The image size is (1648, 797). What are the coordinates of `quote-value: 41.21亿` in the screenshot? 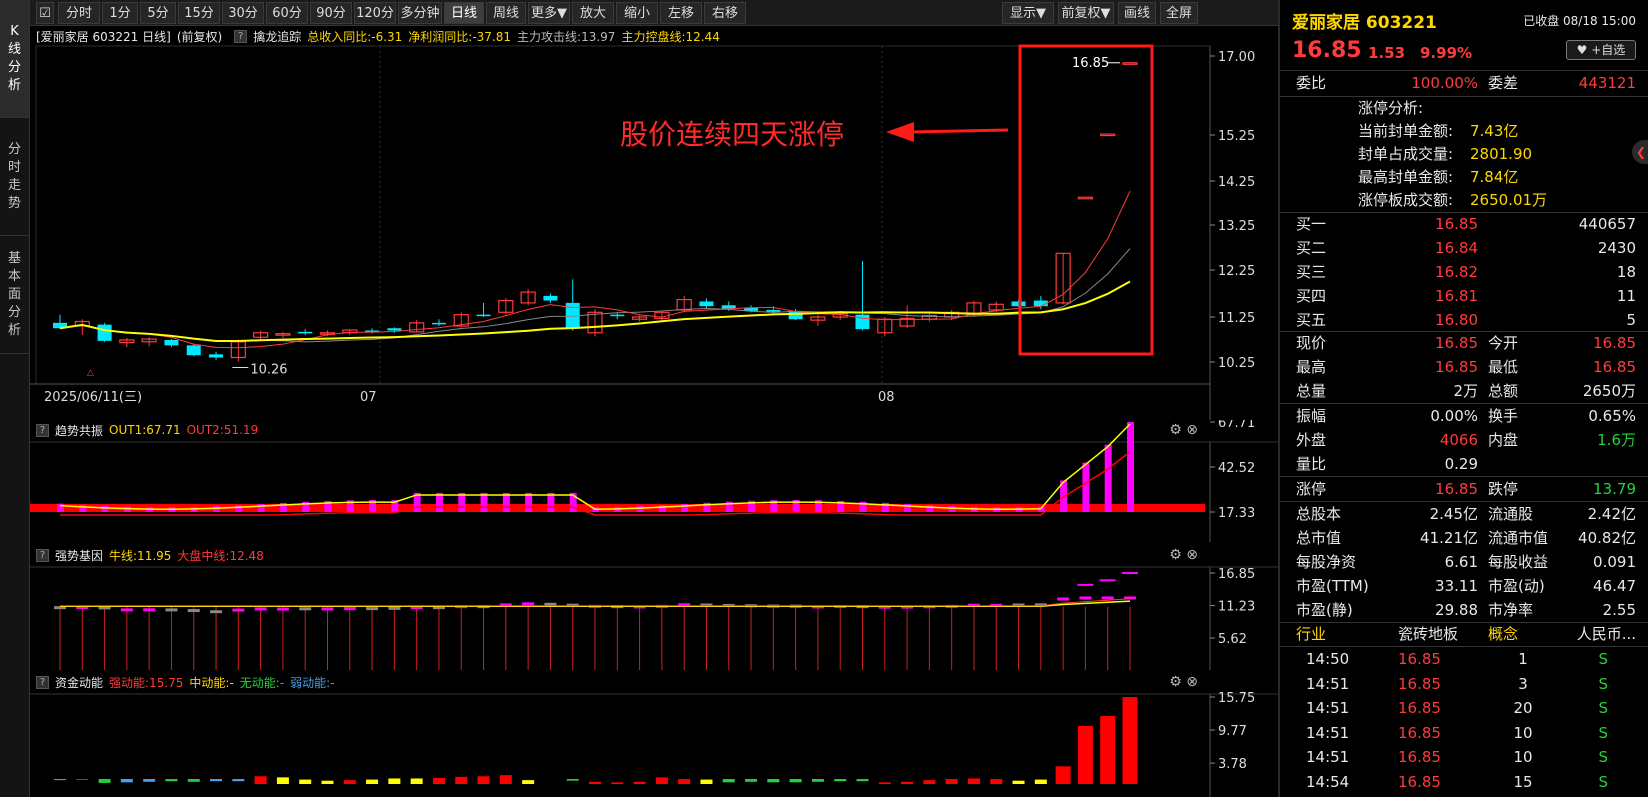 It's located at (1449, 538).